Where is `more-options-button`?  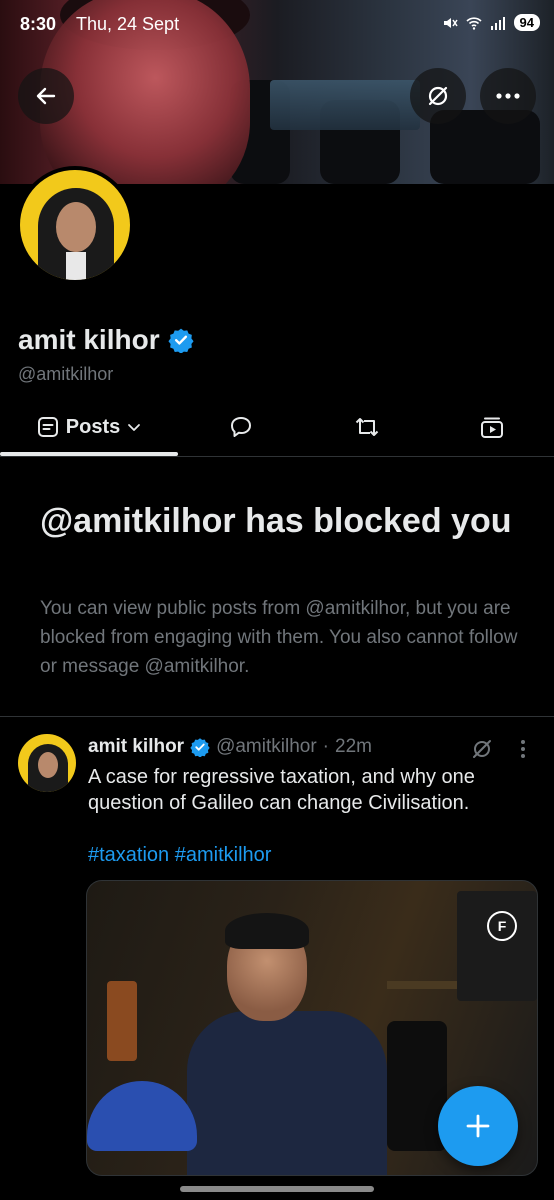
more-options-button is located at coordinates (508, 96).